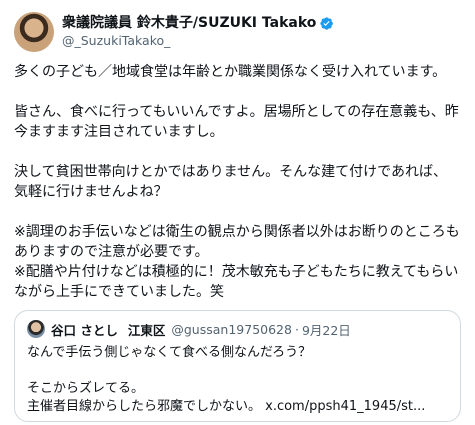 This screenshot has height=425, width=475. I want to click on quoted-tweet-line: なんで手伝う側じゃなくて食べる側なんだろう？, so click(169, 352).